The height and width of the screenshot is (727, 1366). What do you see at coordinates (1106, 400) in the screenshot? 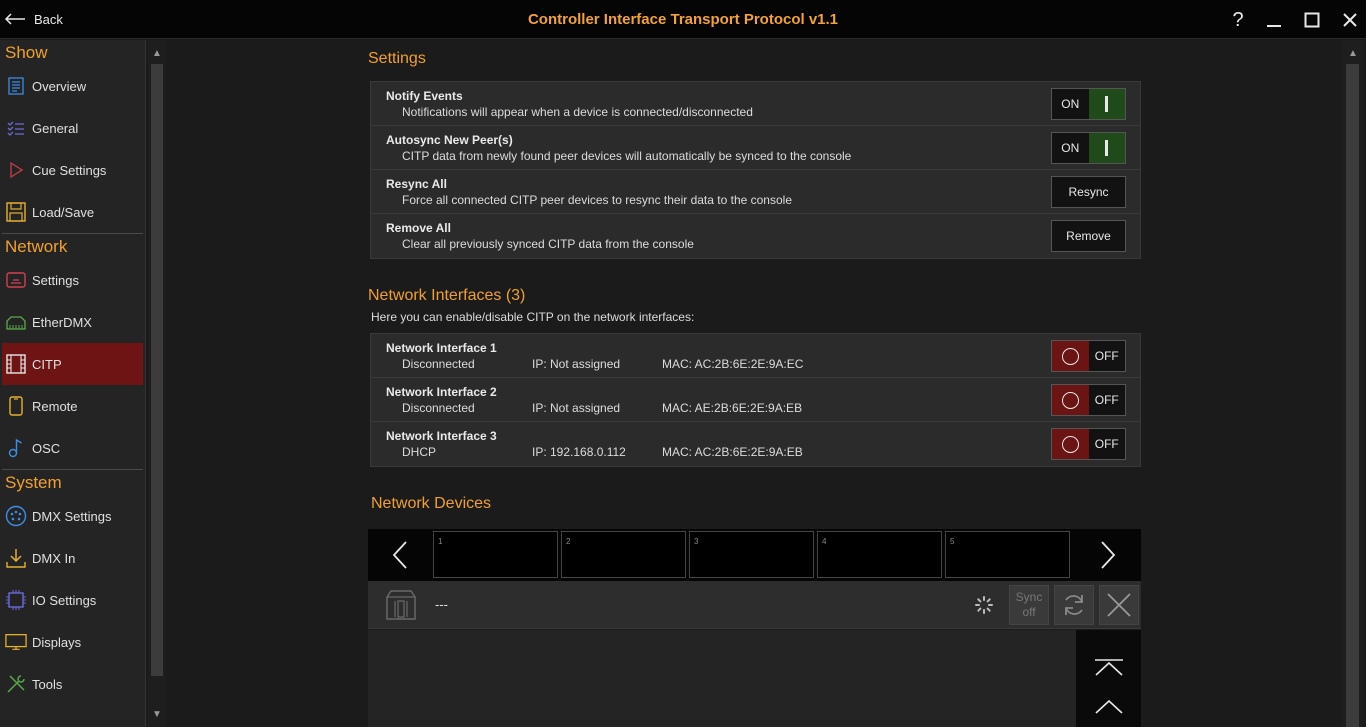
I see `toggle-state-label: OFF` at bounding box center [1106, 400].